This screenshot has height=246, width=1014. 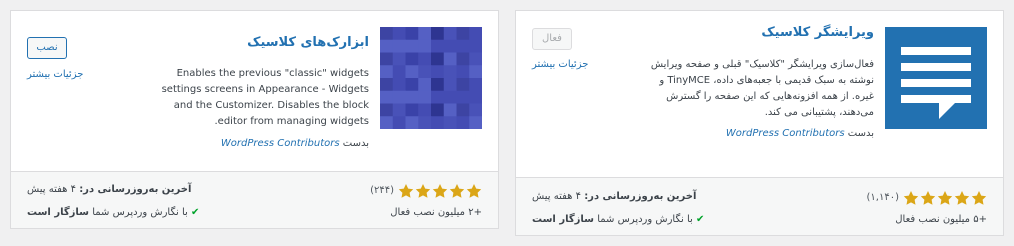 I want to click on plugin-title: ویرایشگر کلاسیک, so click(x=817, y=32).